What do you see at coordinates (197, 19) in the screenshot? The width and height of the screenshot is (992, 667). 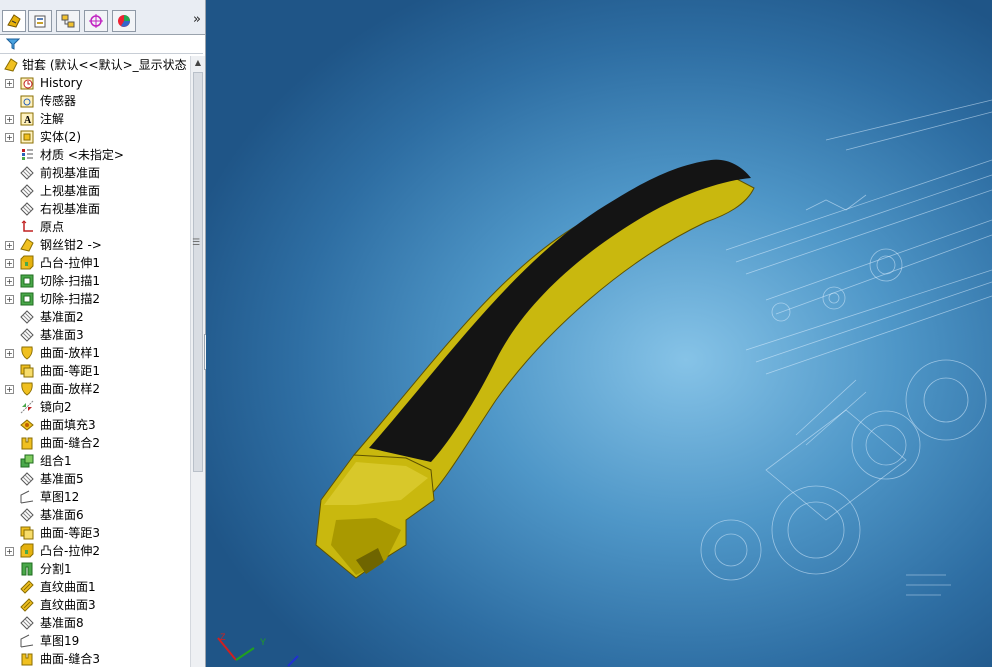 I see `expand-tabs-button: »` at bounding box center [197, 19].